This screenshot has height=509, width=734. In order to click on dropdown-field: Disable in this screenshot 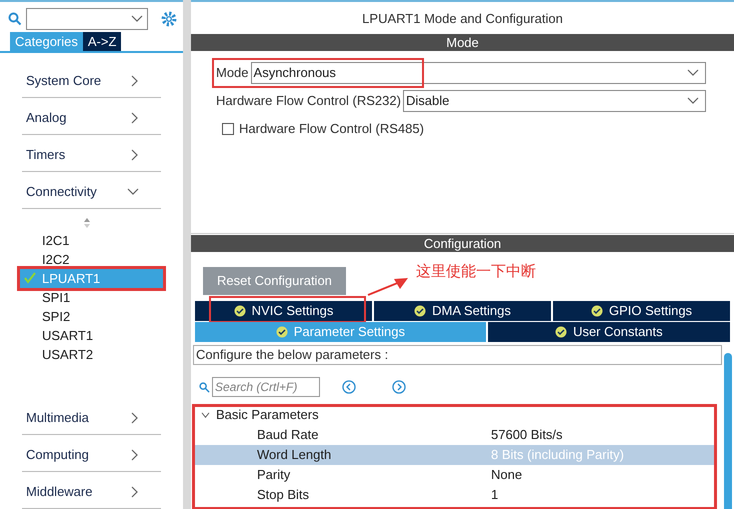, I will do `click(554, 101)`.